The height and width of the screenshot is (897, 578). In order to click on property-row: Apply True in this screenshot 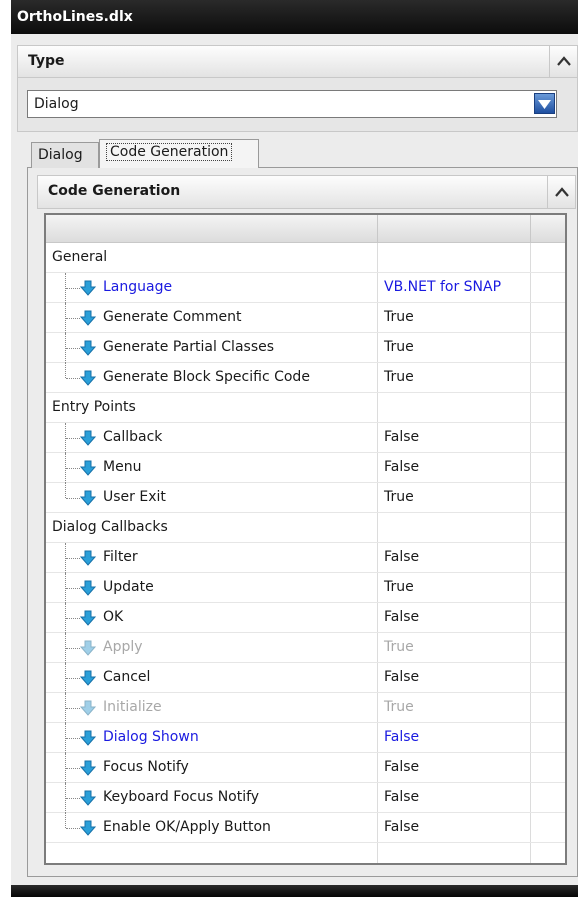, I will do `click(305, 648)`.